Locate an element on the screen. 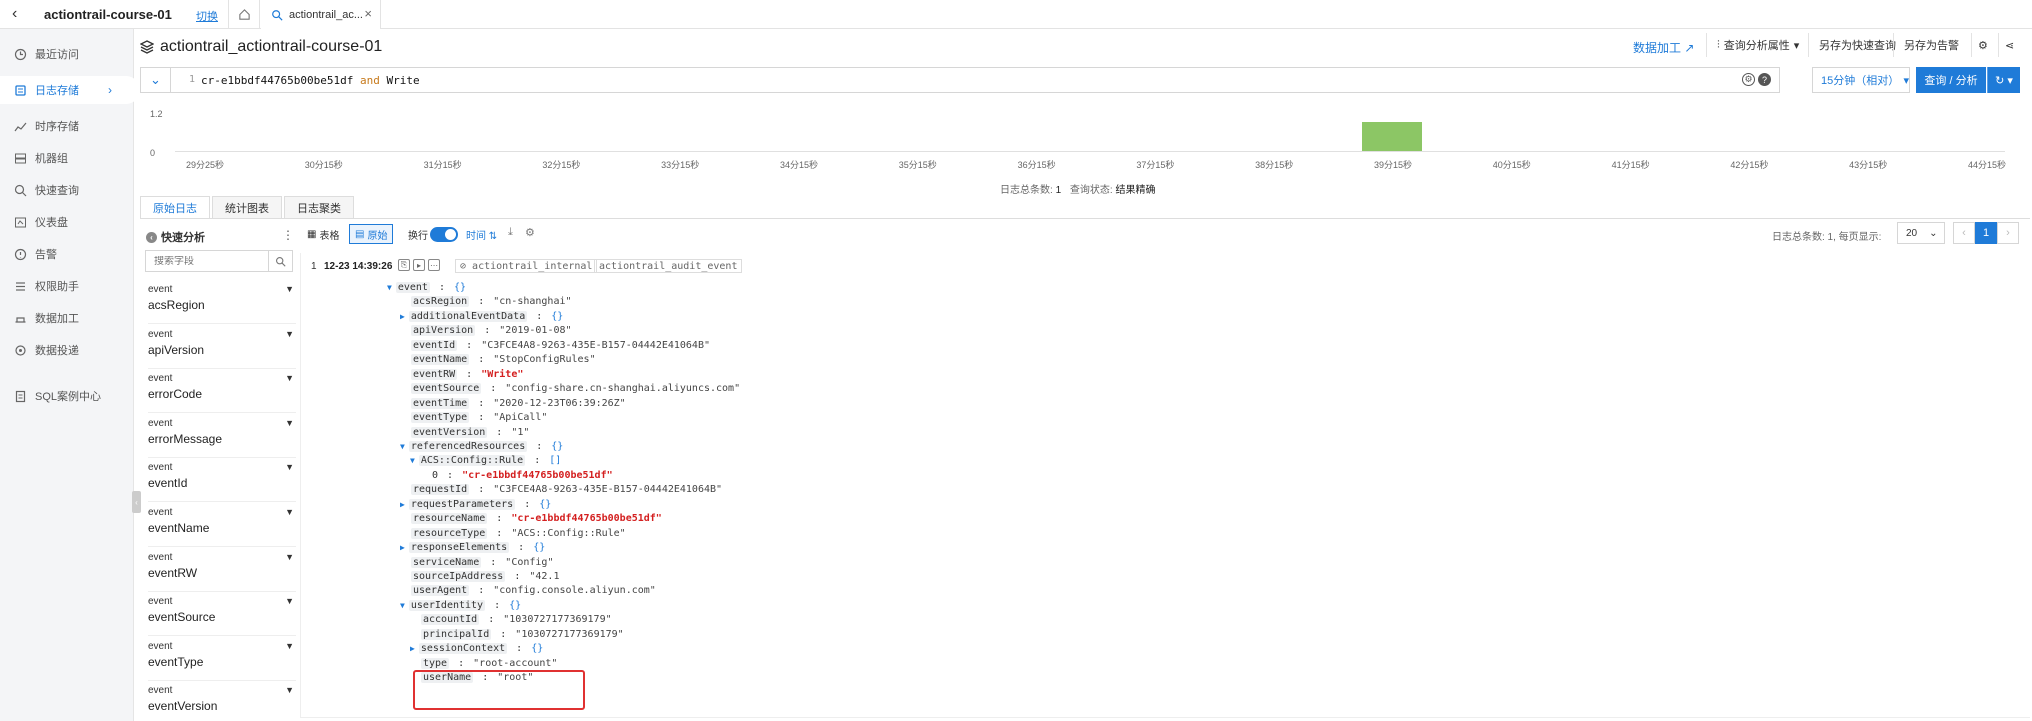 The width and height of the screenshot is (2032, 721). field-item: event eventSource ▼ is located at coordinates (222, 614).